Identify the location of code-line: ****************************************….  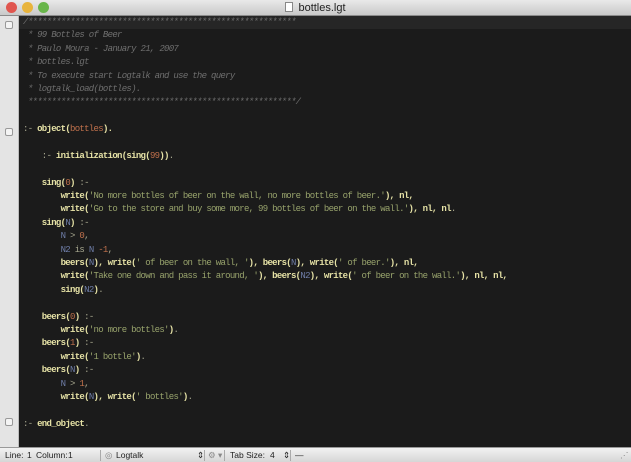
(265, 102).